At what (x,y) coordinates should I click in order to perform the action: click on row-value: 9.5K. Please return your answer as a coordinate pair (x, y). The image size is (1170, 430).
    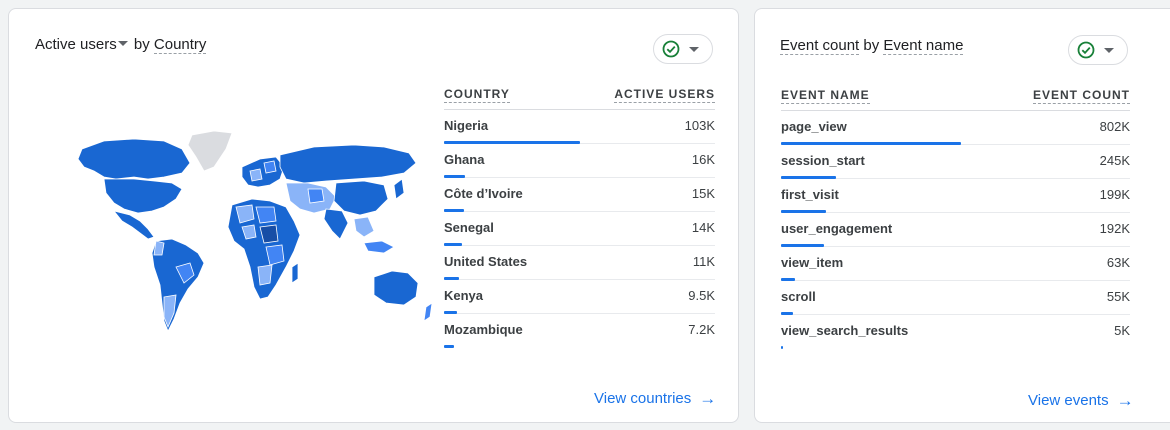
    Looking at the image, I should click on (701, 295).